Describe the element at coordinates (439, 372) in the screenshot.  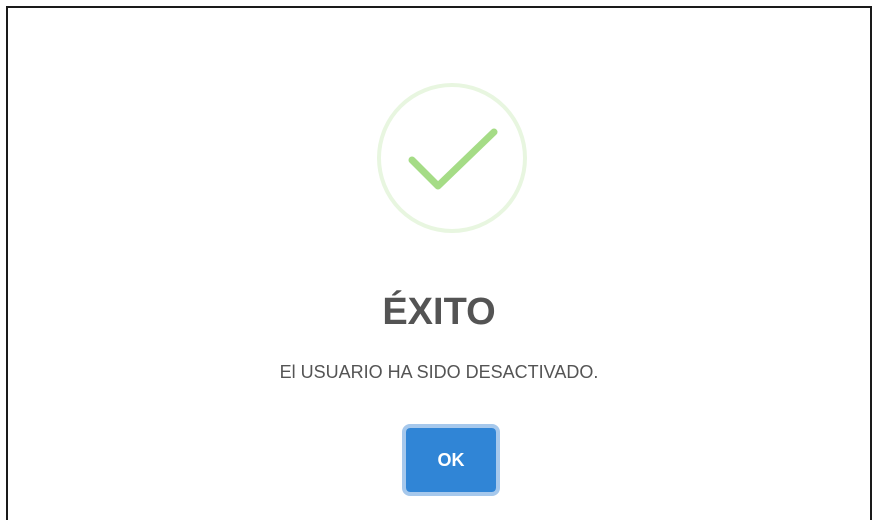
I see `dialog-message: El USUARIO HA SIDO DESACTIVADO.` at that location.